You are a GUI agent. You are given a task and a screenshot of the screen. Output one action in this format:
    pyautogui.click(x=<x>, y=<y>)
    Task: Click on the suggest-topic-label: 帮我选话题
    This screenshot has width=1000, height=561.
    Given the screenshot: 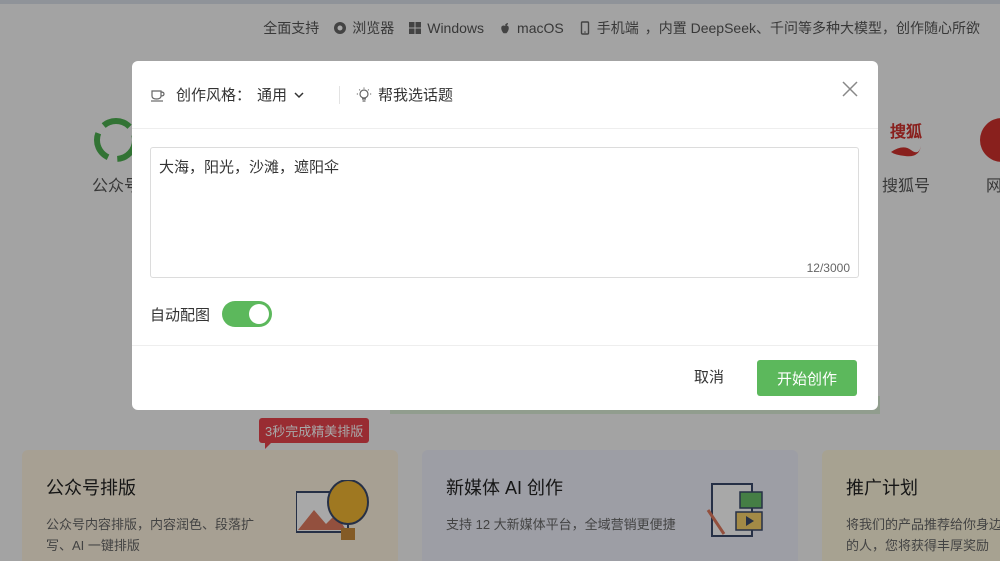 What is the action you would take?
    pyautogui.click(x=416, y=95)
    